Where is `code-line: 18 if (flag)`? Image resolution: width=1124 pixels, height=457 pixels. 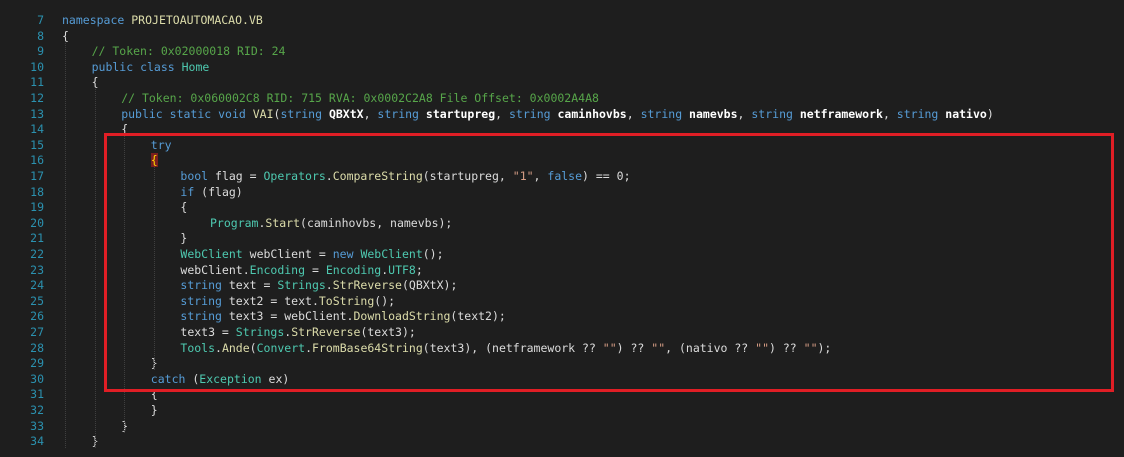
code-line: 18 if (flag) is located at coordinates (562, 192).